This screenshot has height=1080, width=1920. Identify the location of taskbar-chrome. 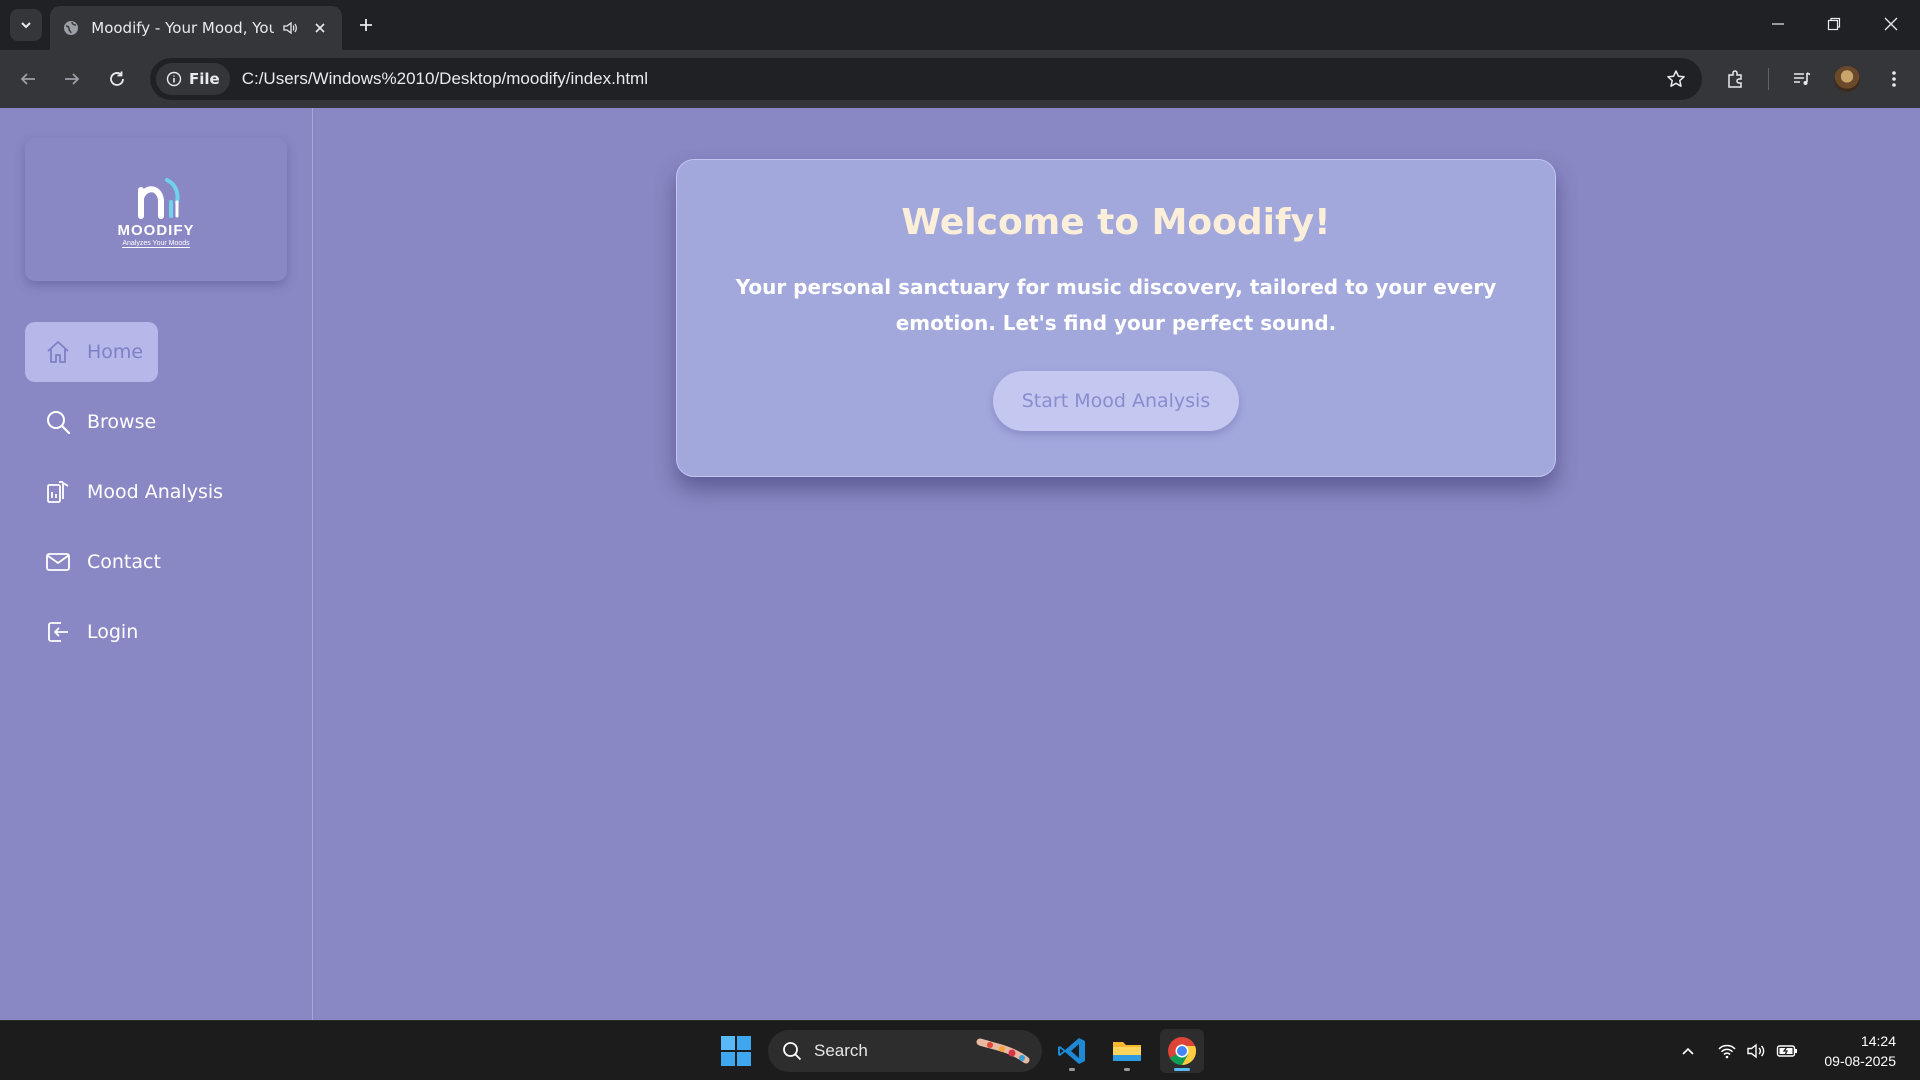
(1182, 1051).